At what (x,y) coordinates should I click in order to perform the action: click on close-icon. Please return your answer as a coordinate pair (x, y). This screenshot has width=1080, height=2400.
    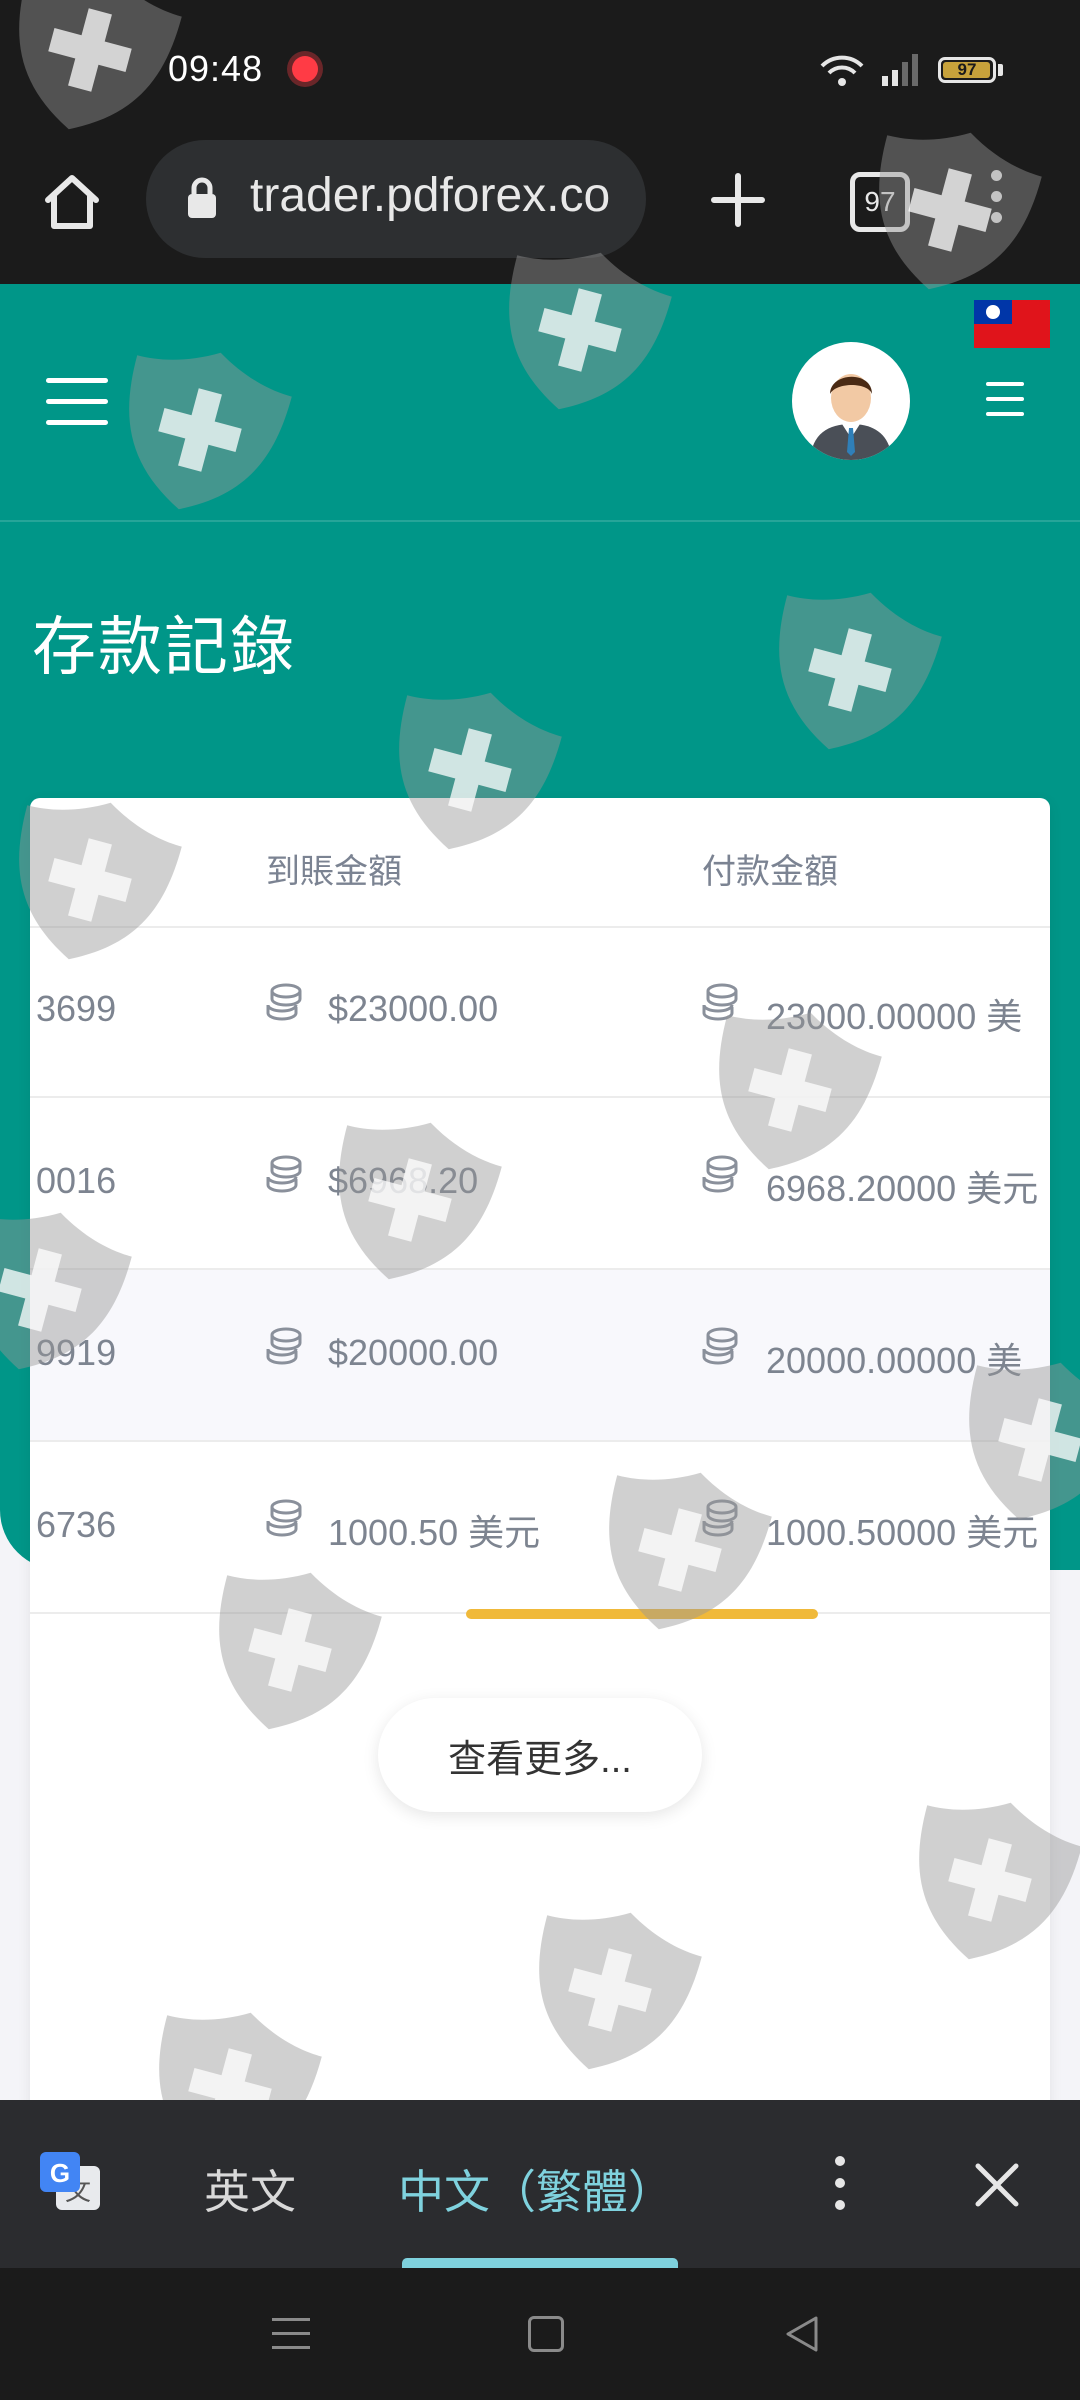
    Looking at the image, I should click on (997, 2185).